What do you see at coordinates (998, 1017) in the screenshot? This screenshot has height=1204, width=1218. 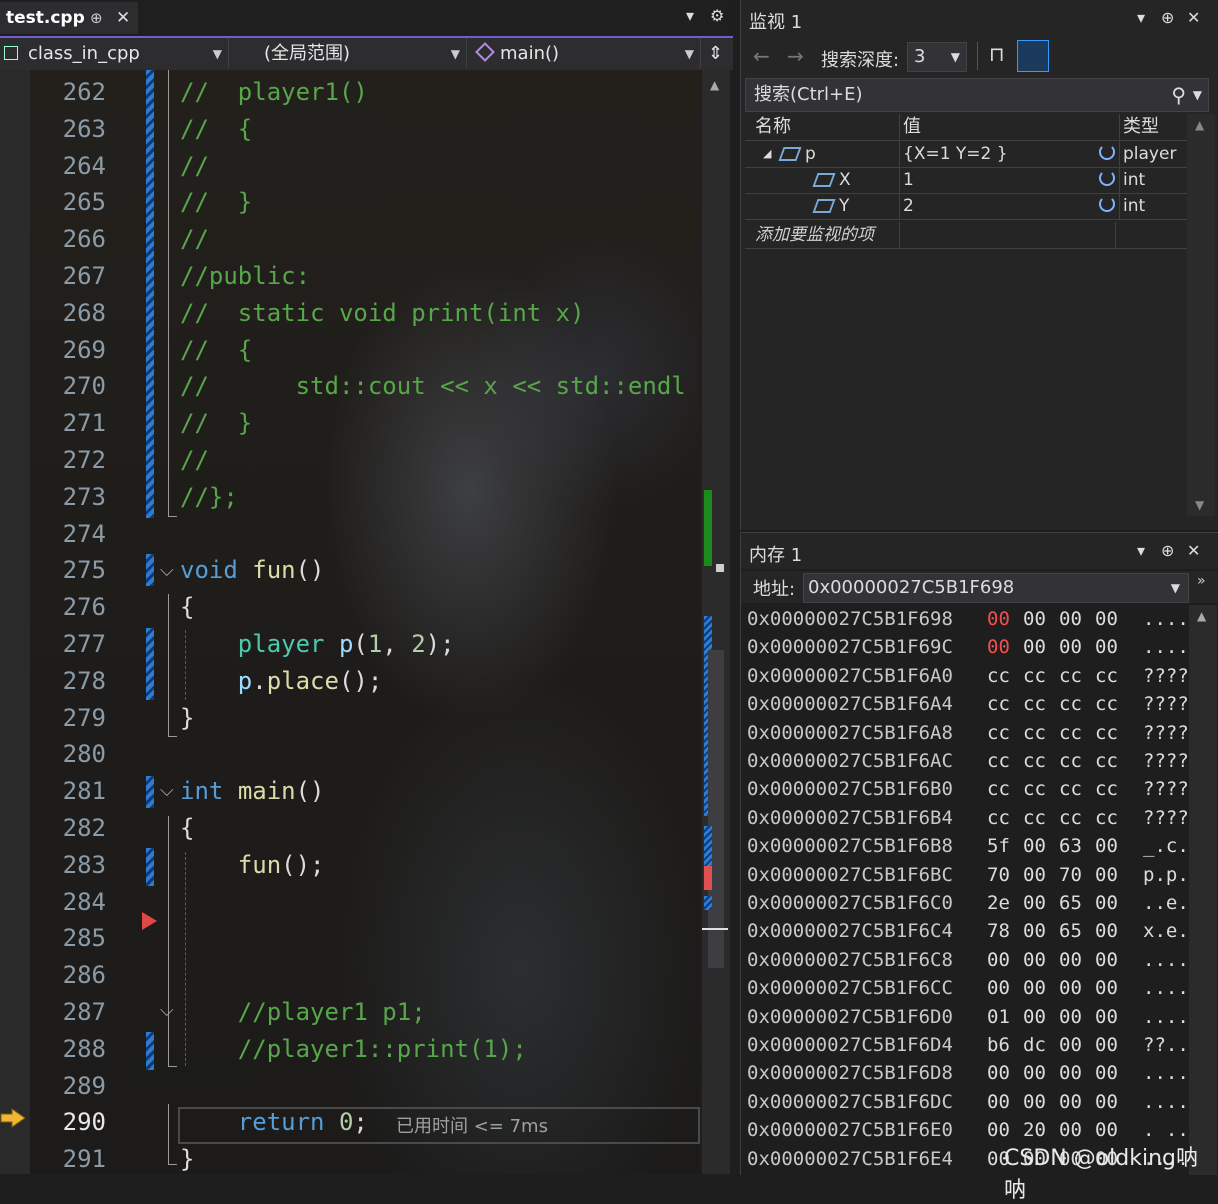 I see `memory-byte: 01` at bounding box center [998, 1017].